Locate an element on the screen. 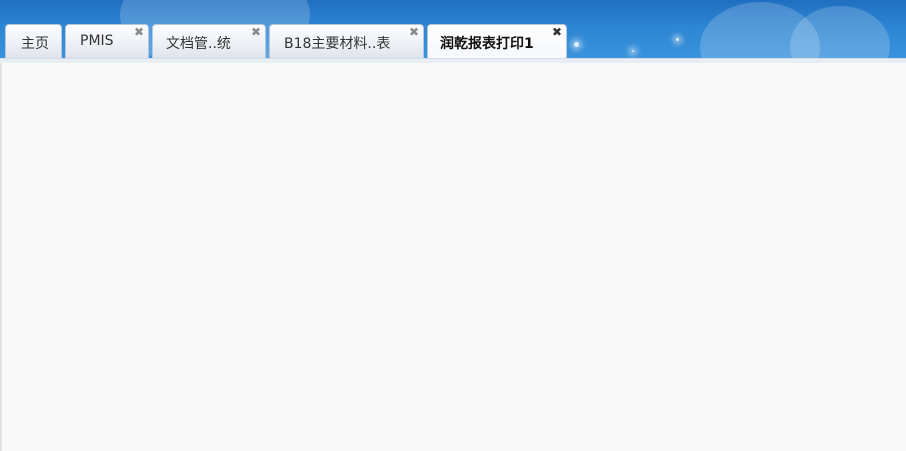  tab-label: 文档管..统 is located at coordinates (198, 44).